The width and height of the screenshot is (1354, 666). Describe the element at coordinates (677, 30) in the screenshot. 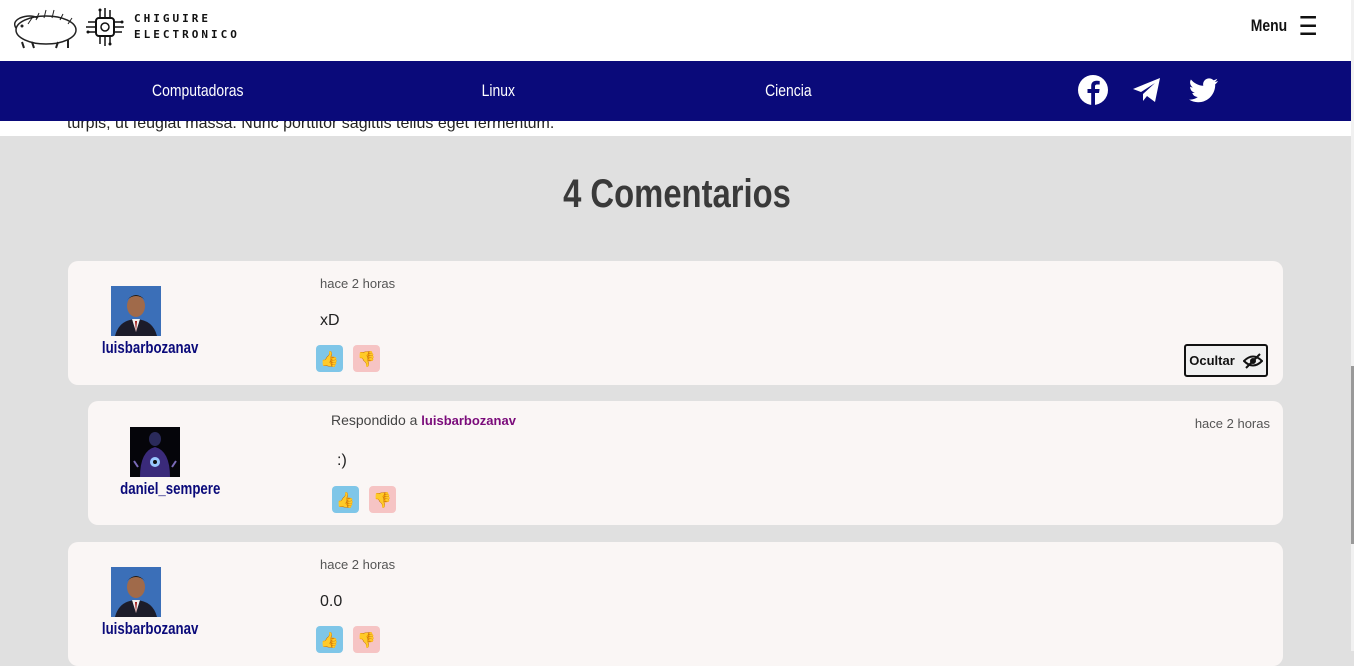

I see `top-header: CHIGUIRE ELECTRONICO Menu ☰` at that location.